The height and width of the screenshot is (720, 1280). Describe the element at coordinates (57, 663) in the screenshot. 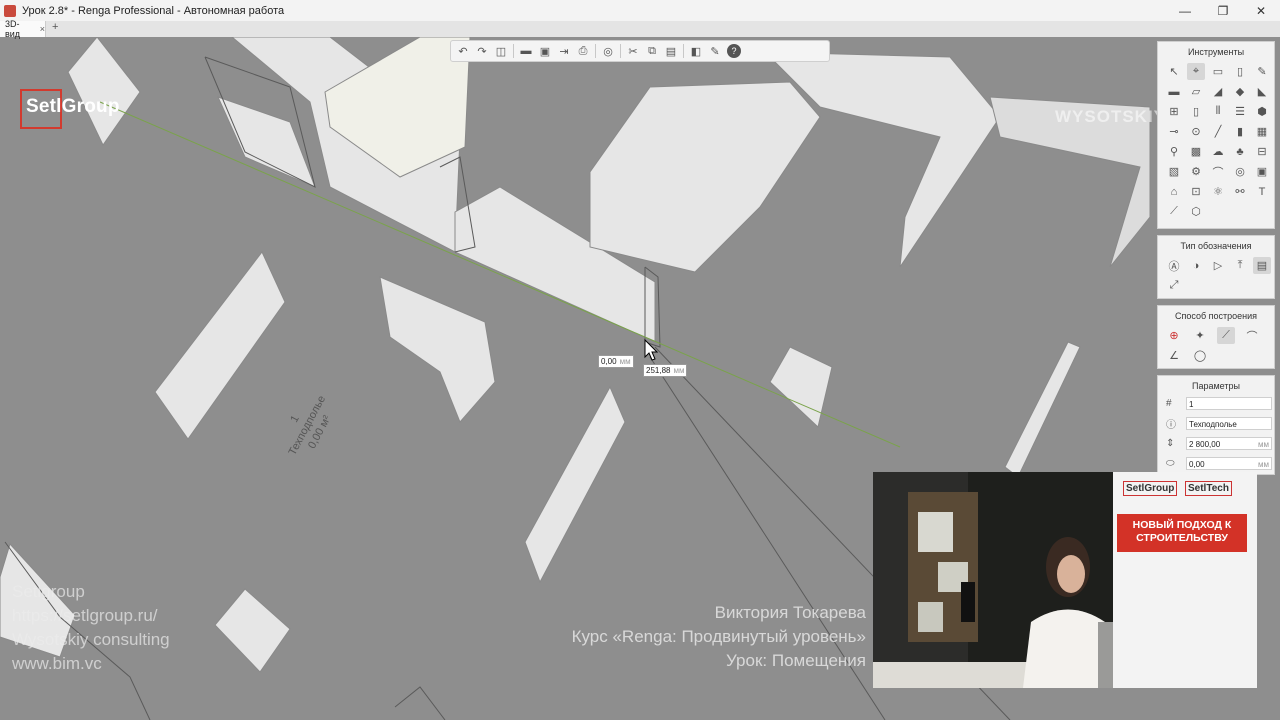

I see `watermark-line: www.bim.vc` at that location.